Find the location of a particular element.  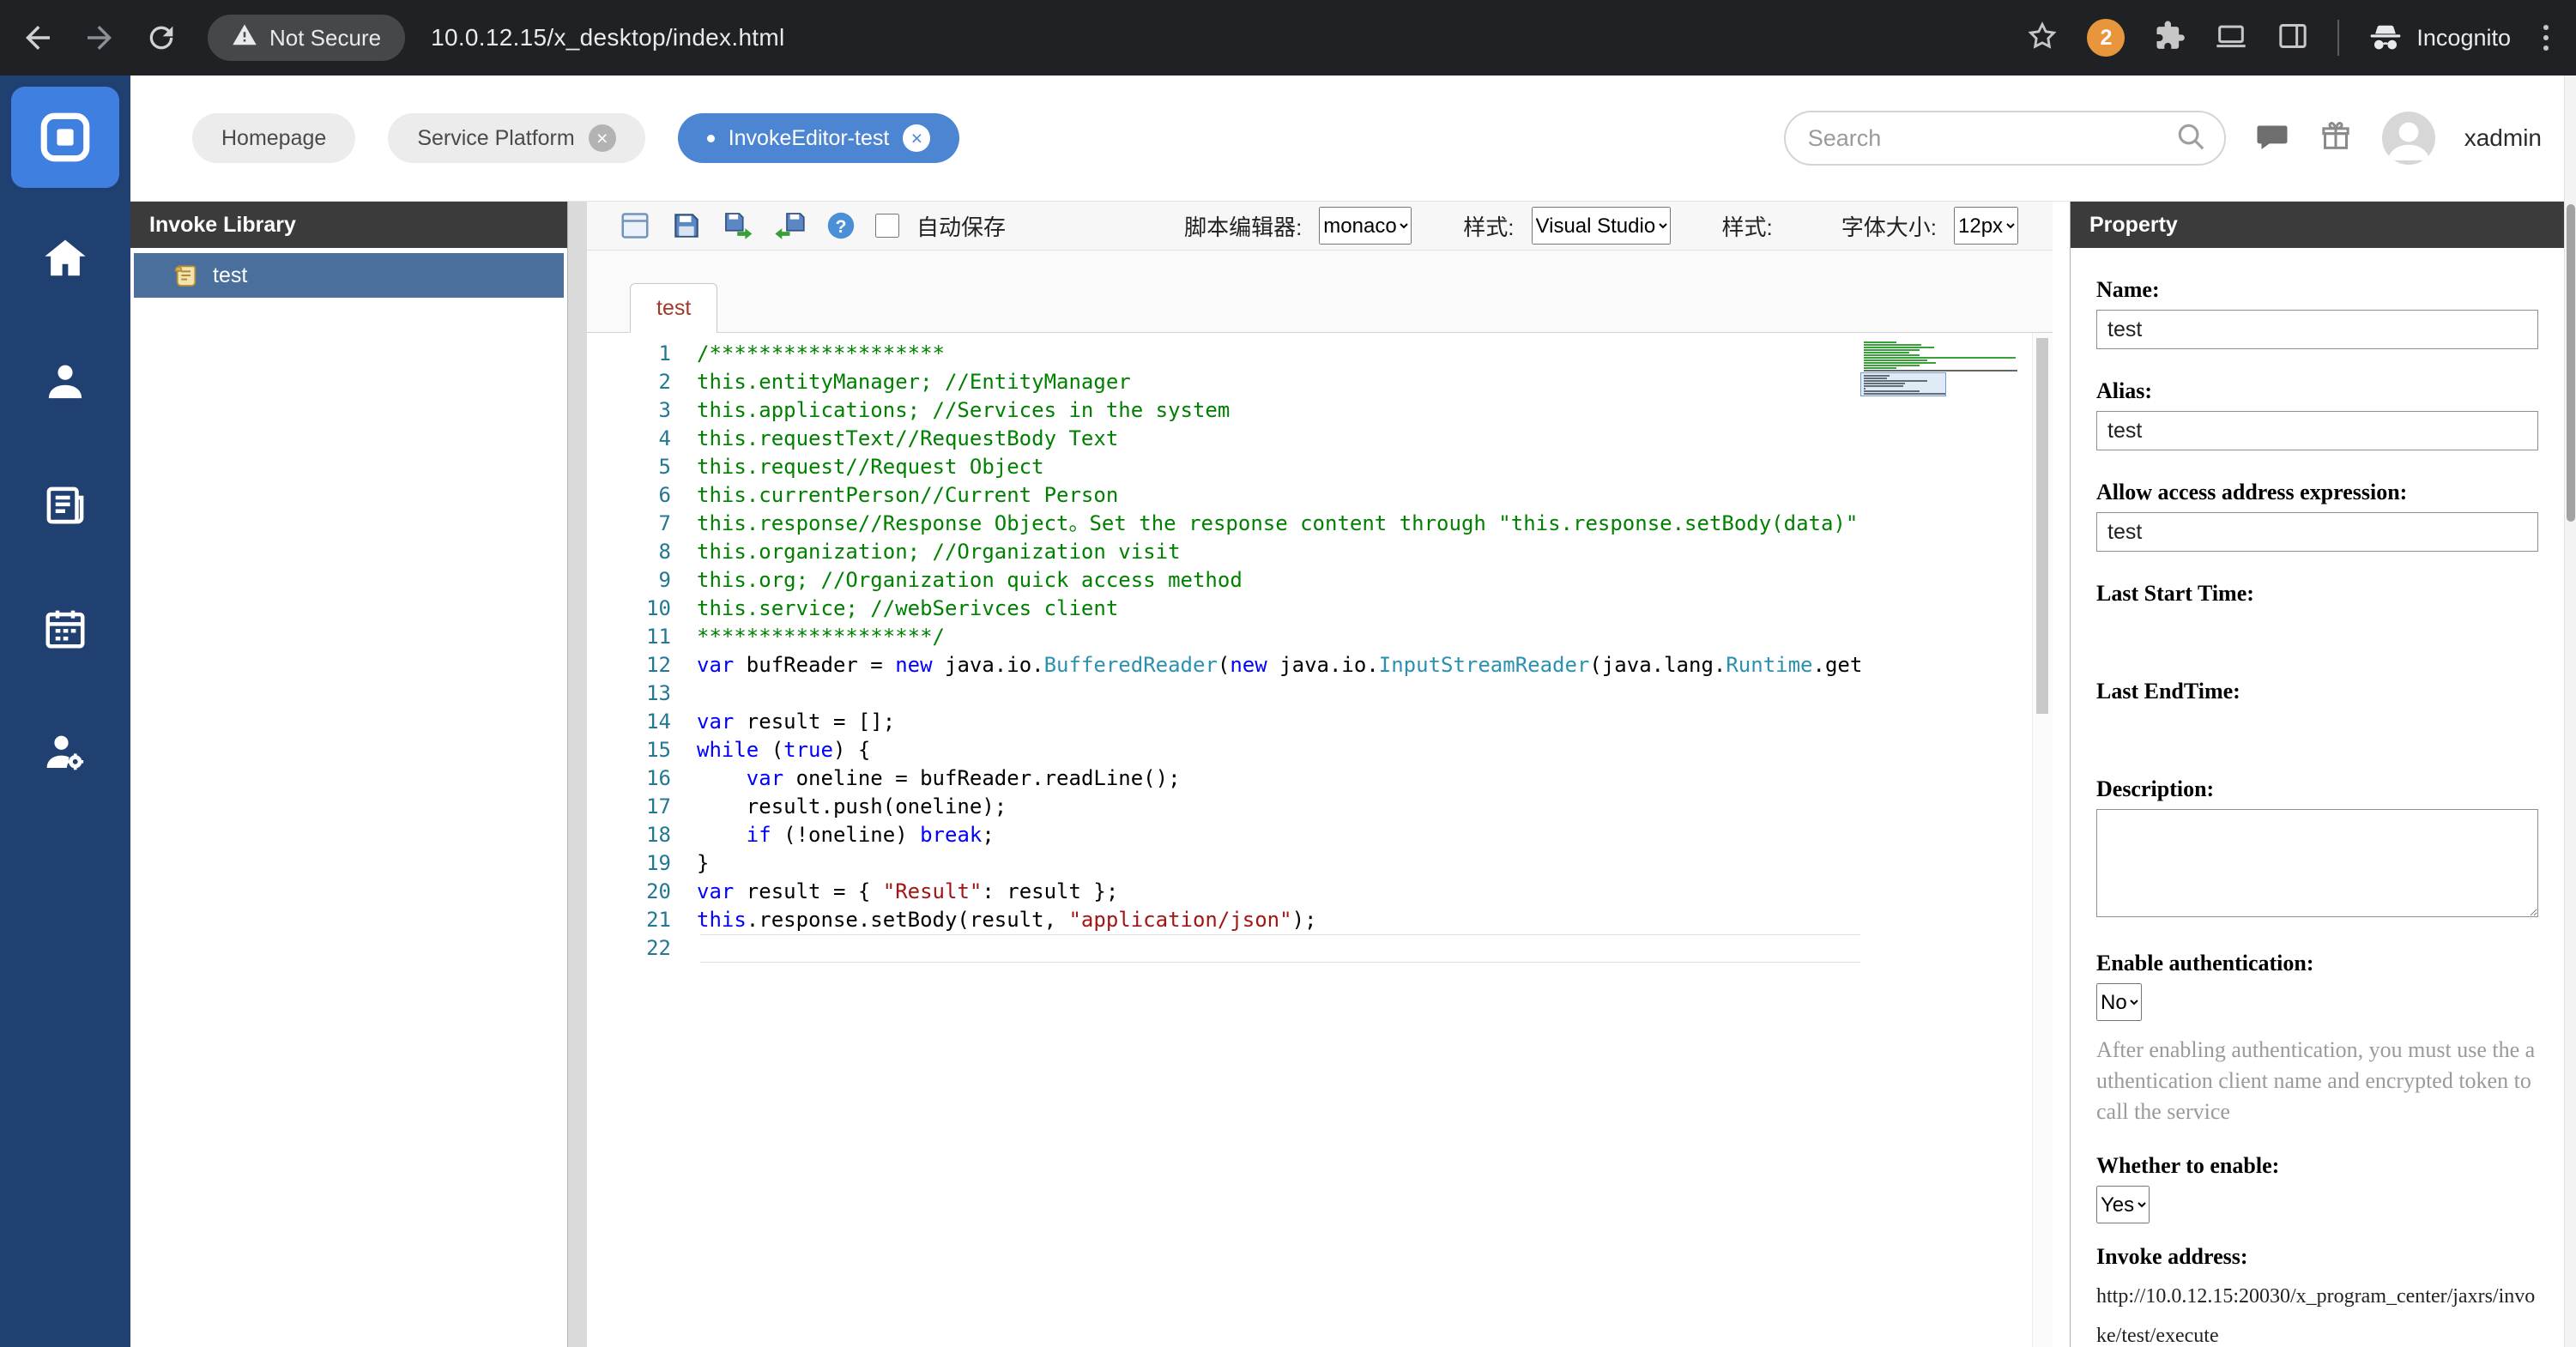

code-line: 13 is located at coordinates (1320, 694).